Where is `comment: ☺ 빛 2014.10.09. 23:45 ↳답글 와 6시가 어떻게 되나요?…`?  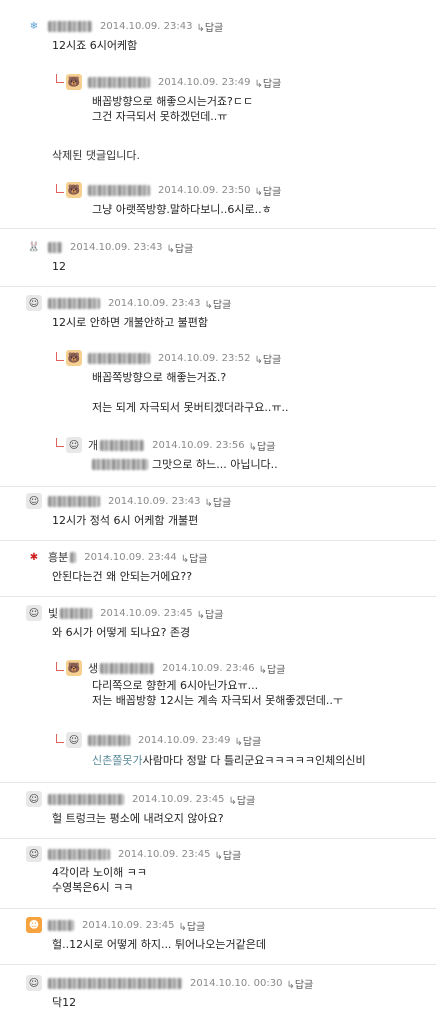 comment: ☺ 빛 2014.10.09. 23:45 ↳답글 와 6시가 어떻게 되나요?… is located at coordinates (218, 622).